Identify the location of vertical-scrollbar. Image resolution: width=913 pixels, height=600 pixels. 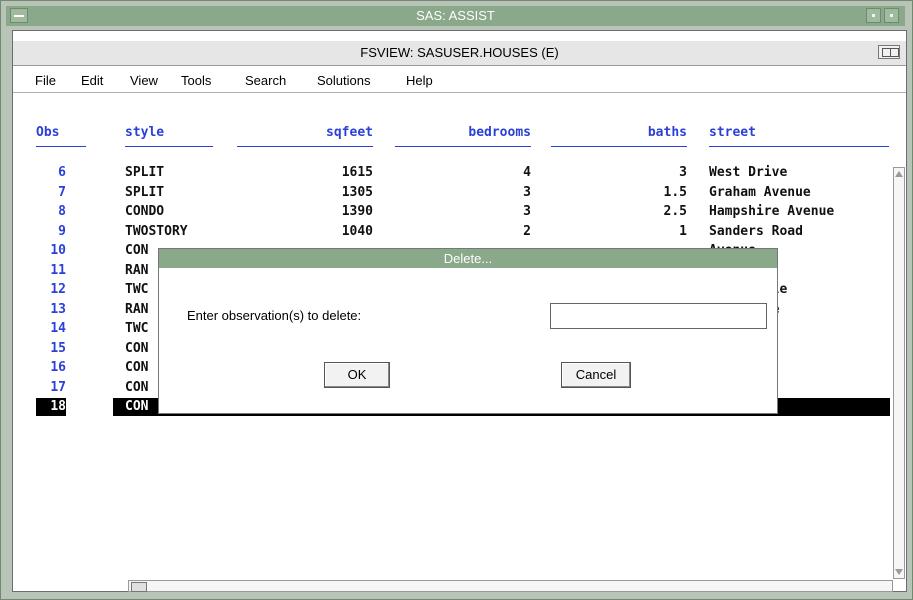
(899, 373).